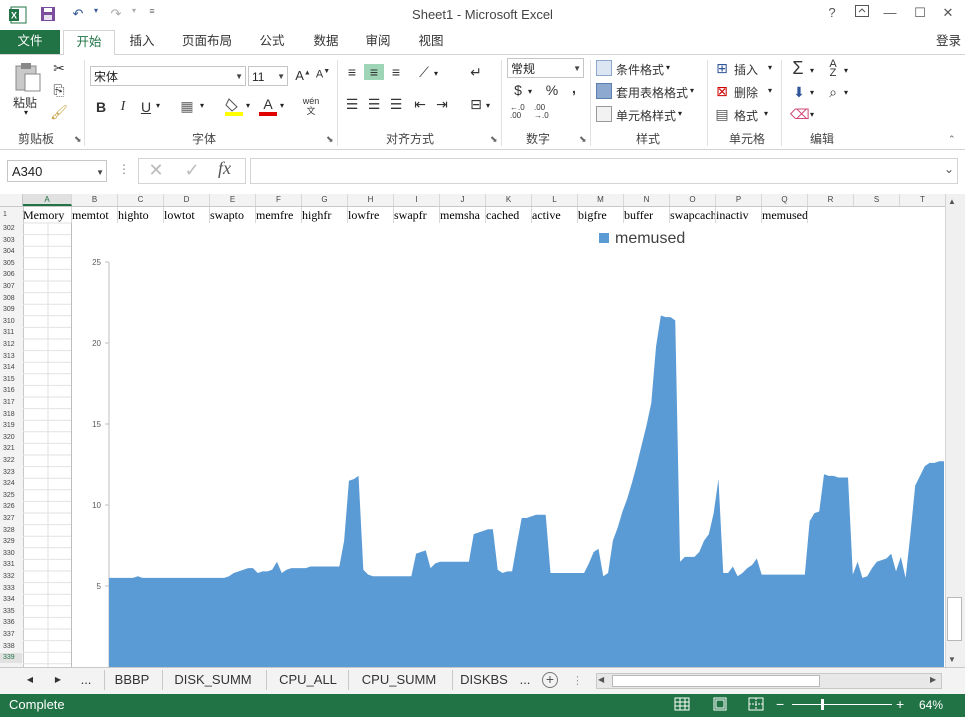  What do you see at coordinates (11, 345) in the screenshot?
I see `row-header: 312` at bounding box center [11, 345].